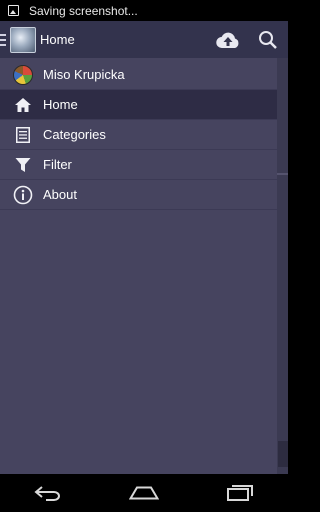  Describe the element at coordinates (22, 134) in the screenshot. I see `list-icon` at that location.